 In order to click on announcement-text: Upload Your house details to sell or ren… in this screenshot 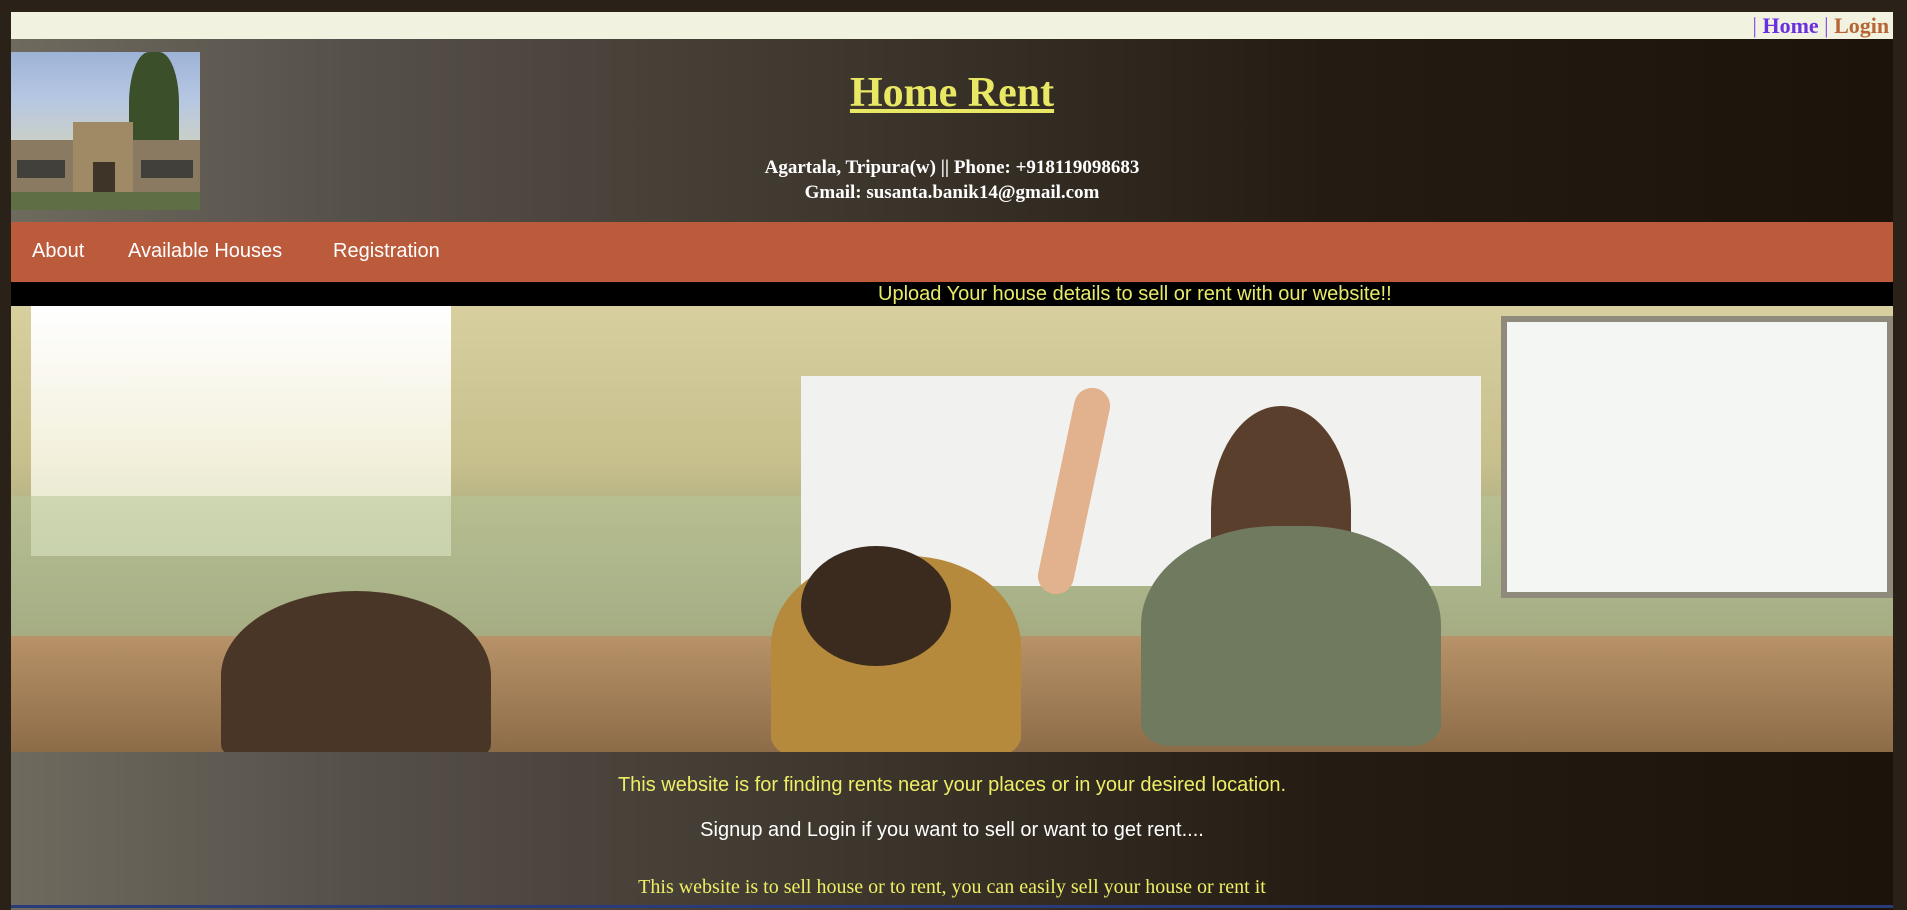, I will do `click(1135, 294)`.